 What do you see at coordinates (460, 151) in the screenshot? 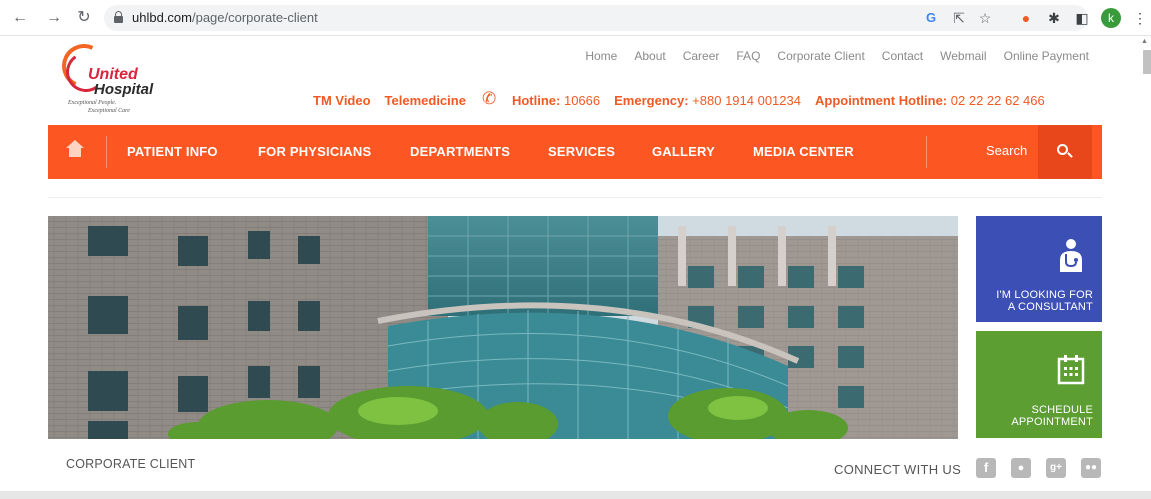
I see `nav-departments: DEPARTMENTS` at bounding box center [460, 151].